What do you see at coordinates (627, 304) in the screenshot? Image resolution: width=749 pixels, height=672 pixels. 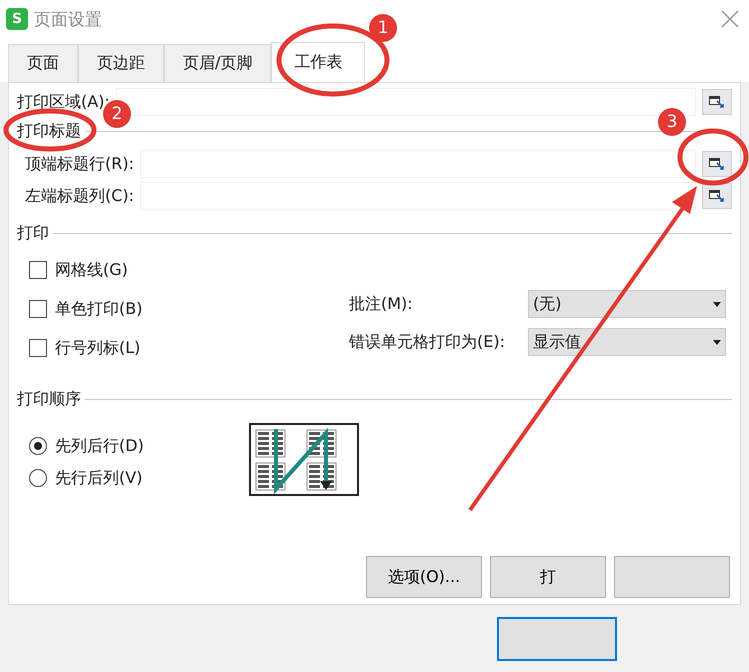 I see `dropdown: (无)` at bounding box center [627, 304].